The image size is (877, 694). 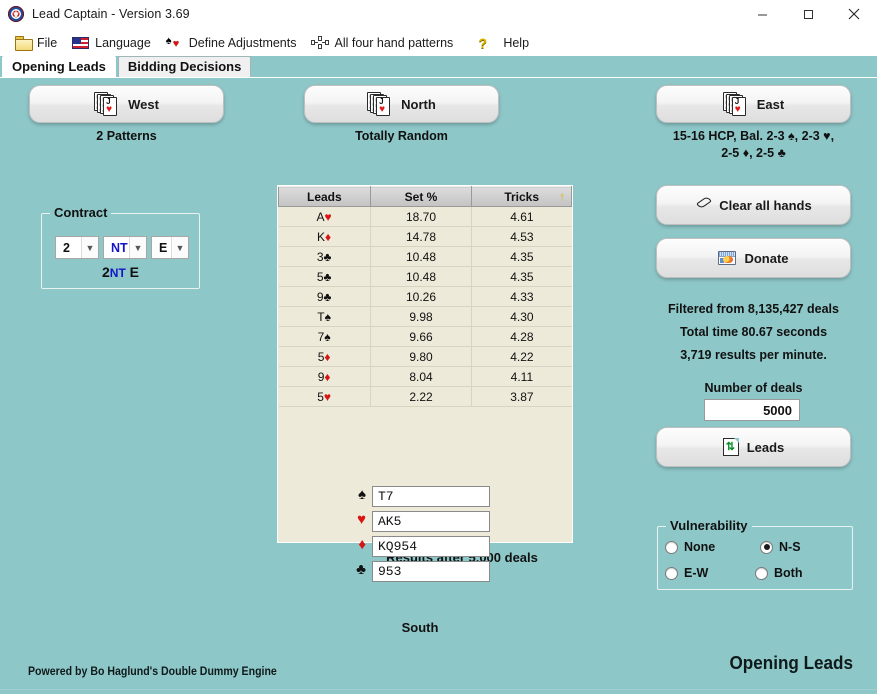 What do you see at coordinates (421, 316) in the screenshot?
I see `cell-set-pct: 9.98` at bounding box center [421, 316].